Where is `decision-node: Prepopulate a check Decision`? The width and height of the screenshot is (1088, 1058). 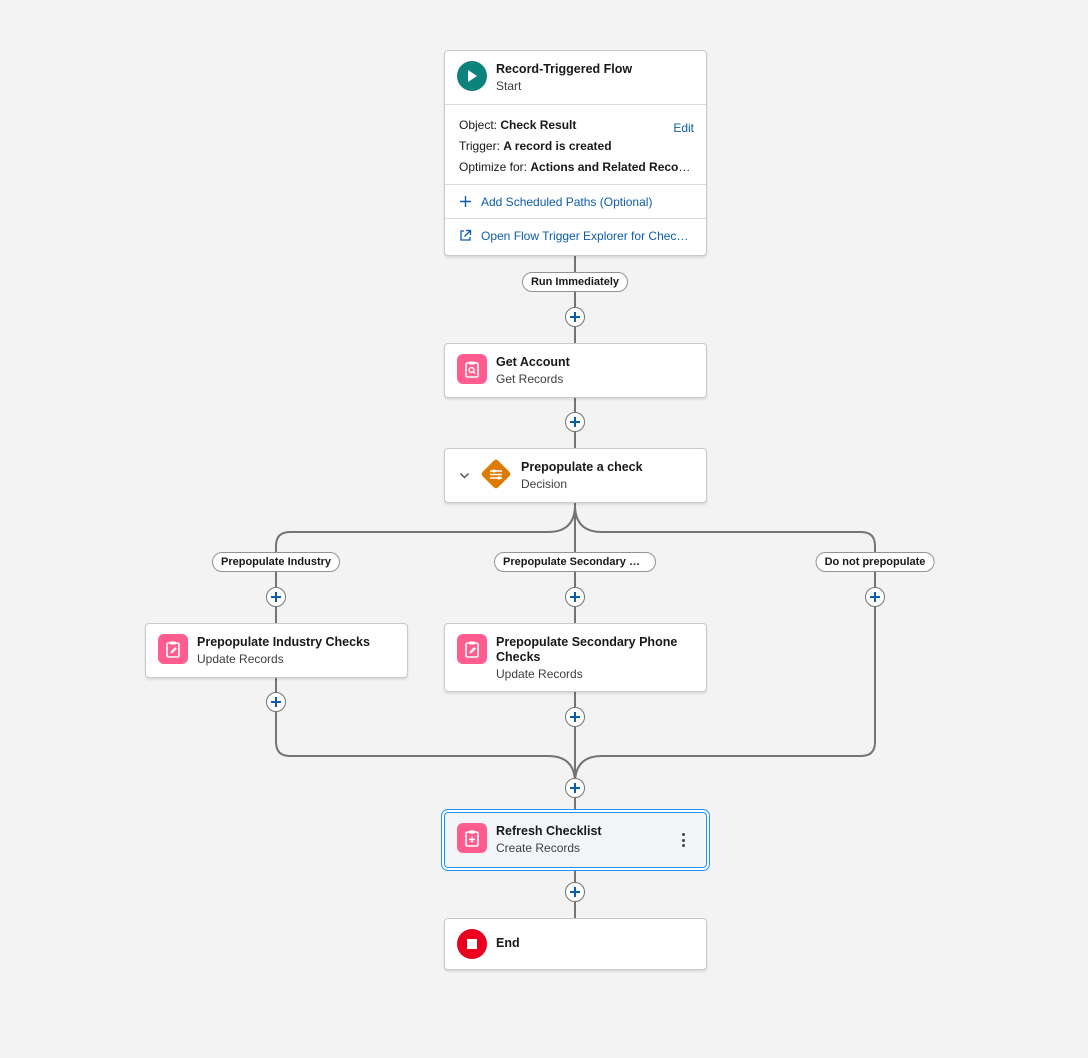 decision-node: Prepopulate a check Decision is located at coordinates (575, 475).